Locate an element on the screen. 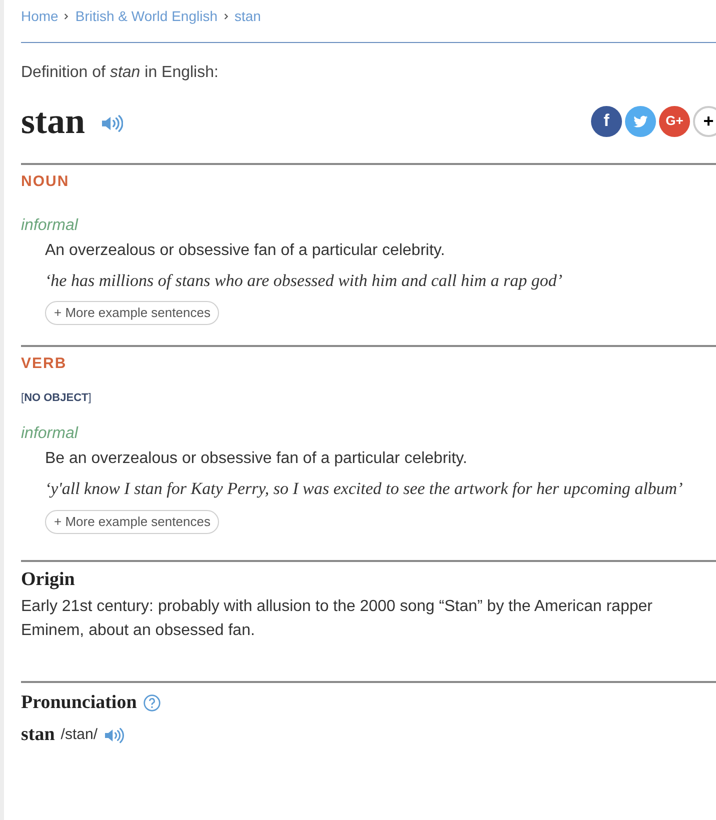 The image size is (716, 820). facebook-share-button: f is located at coordinates (606, 121).